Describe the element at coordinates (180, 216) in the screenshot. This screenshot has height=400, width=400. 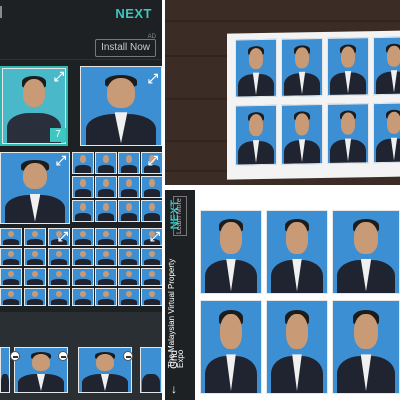
I see `learn-more-button: Learn More` at that location.